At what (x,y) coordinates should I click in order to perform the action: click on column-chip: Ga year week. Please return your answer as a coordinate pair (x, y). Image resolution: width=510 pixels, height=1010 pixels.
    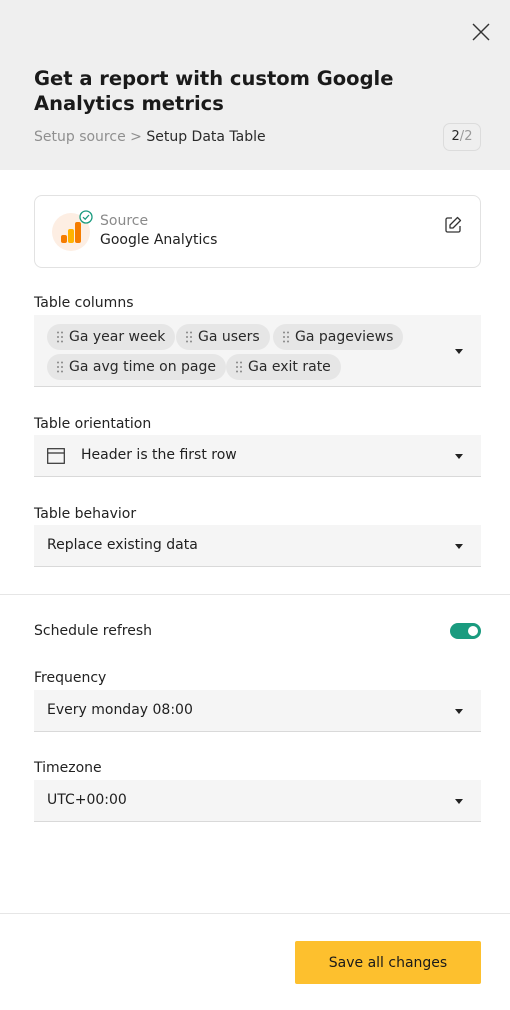
    Looking at the image, I should click on (111, 337).